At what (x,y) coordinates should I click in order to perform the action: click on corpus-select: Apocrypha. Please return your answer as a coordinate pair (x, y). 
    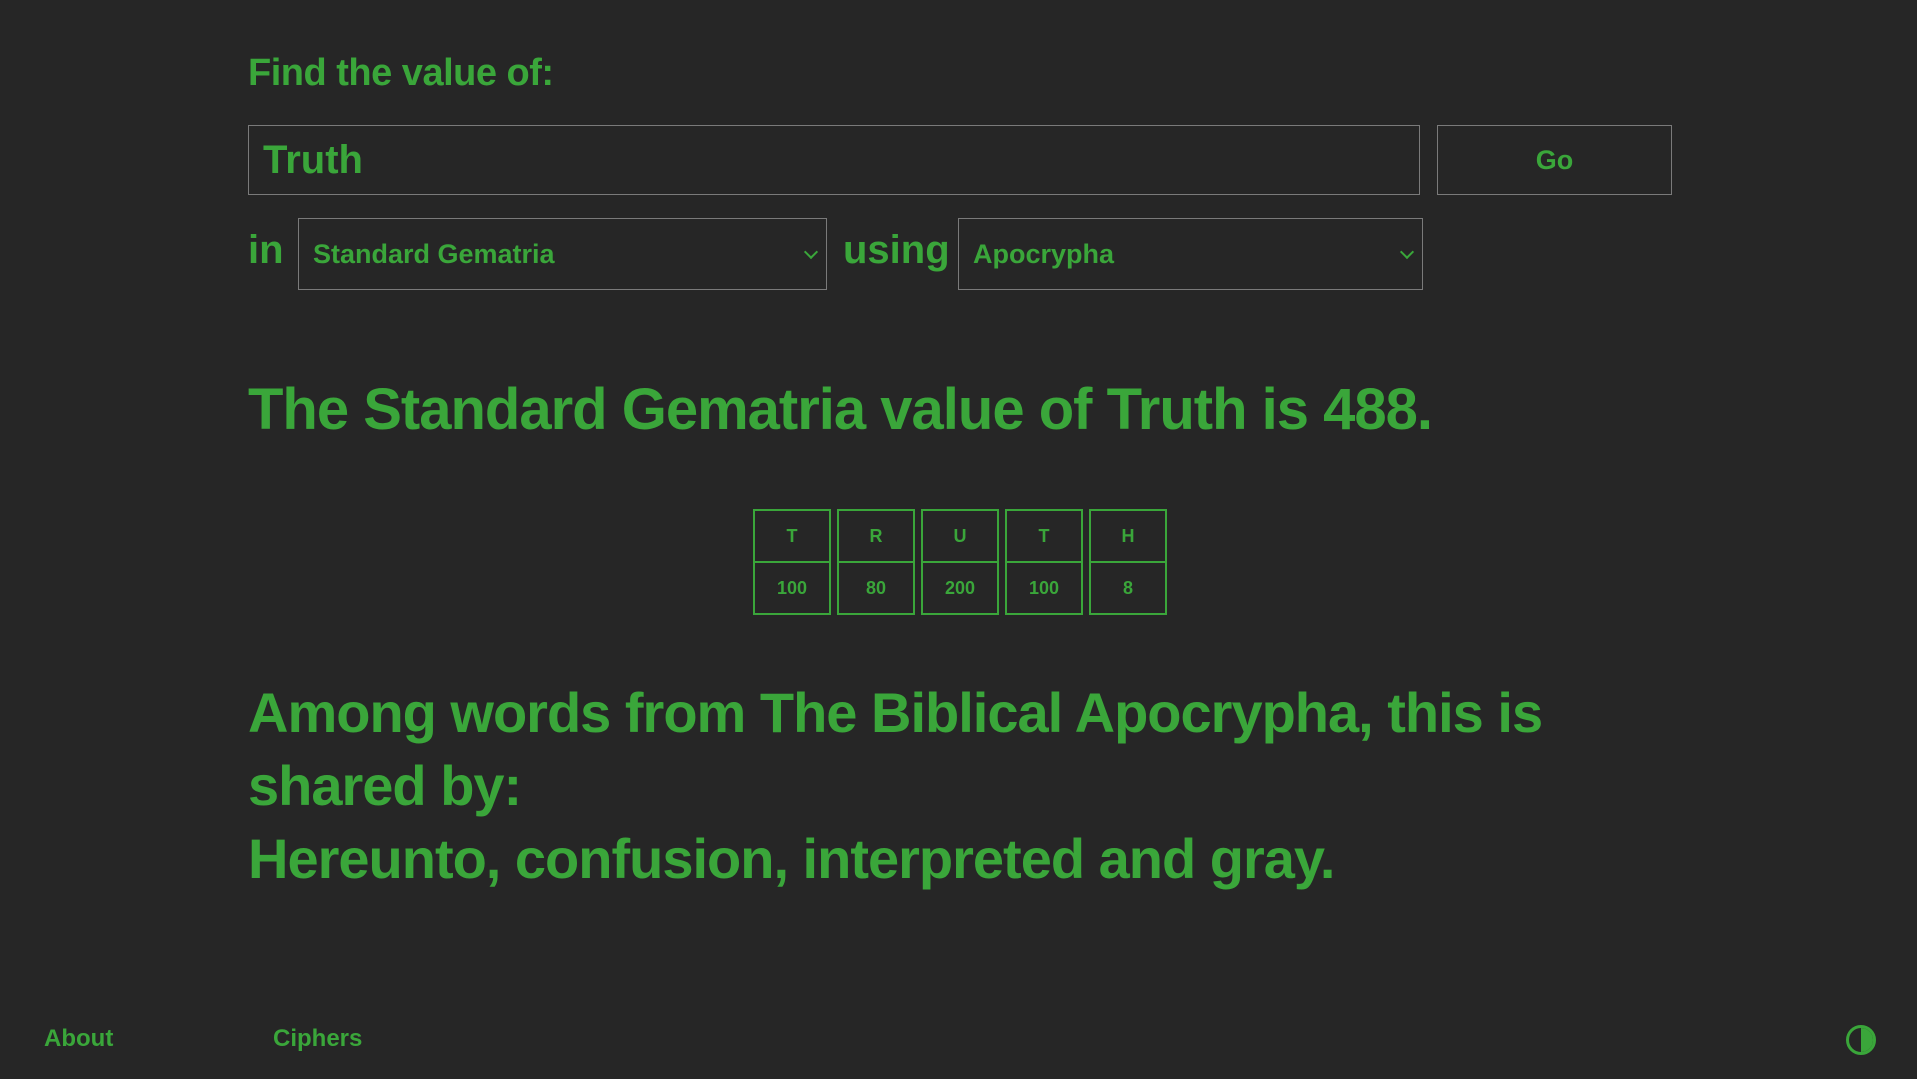
    Looking at the image, I should click on (1190, 254).